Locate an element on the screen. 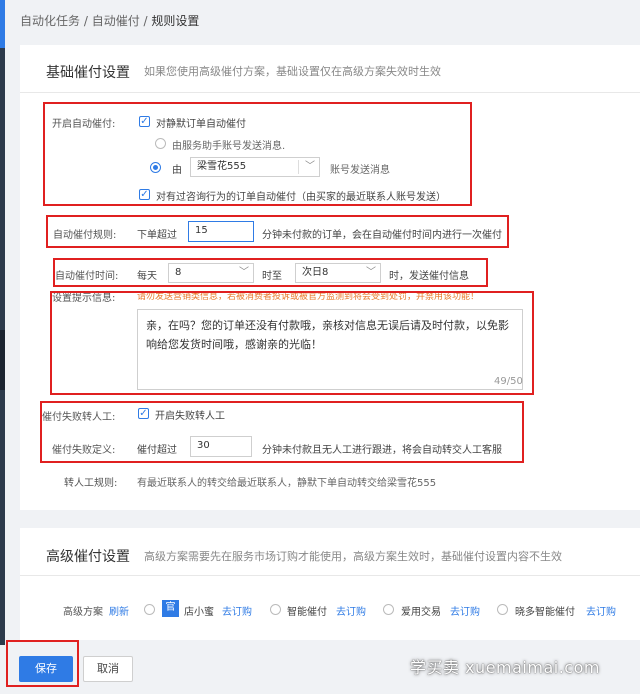 The width and height of the screenshot is (640, 694). order-link-smart: 去订购 is located at coordinates (351, 610).